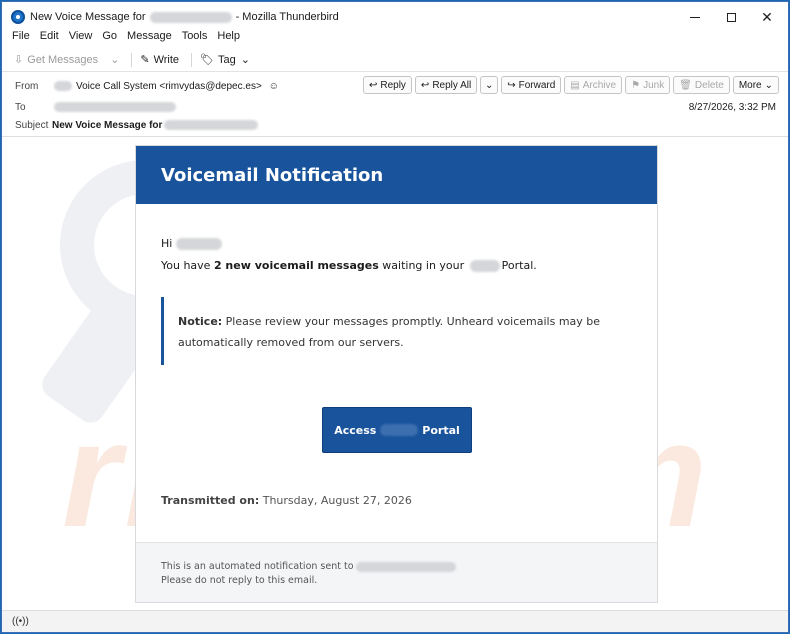 The height and width of the screenshot is (634, 790). What do you see at coordinates (207, 60) in the screenshot?
I see `tag-icon: 🏷` at bounding box center [207, 60].